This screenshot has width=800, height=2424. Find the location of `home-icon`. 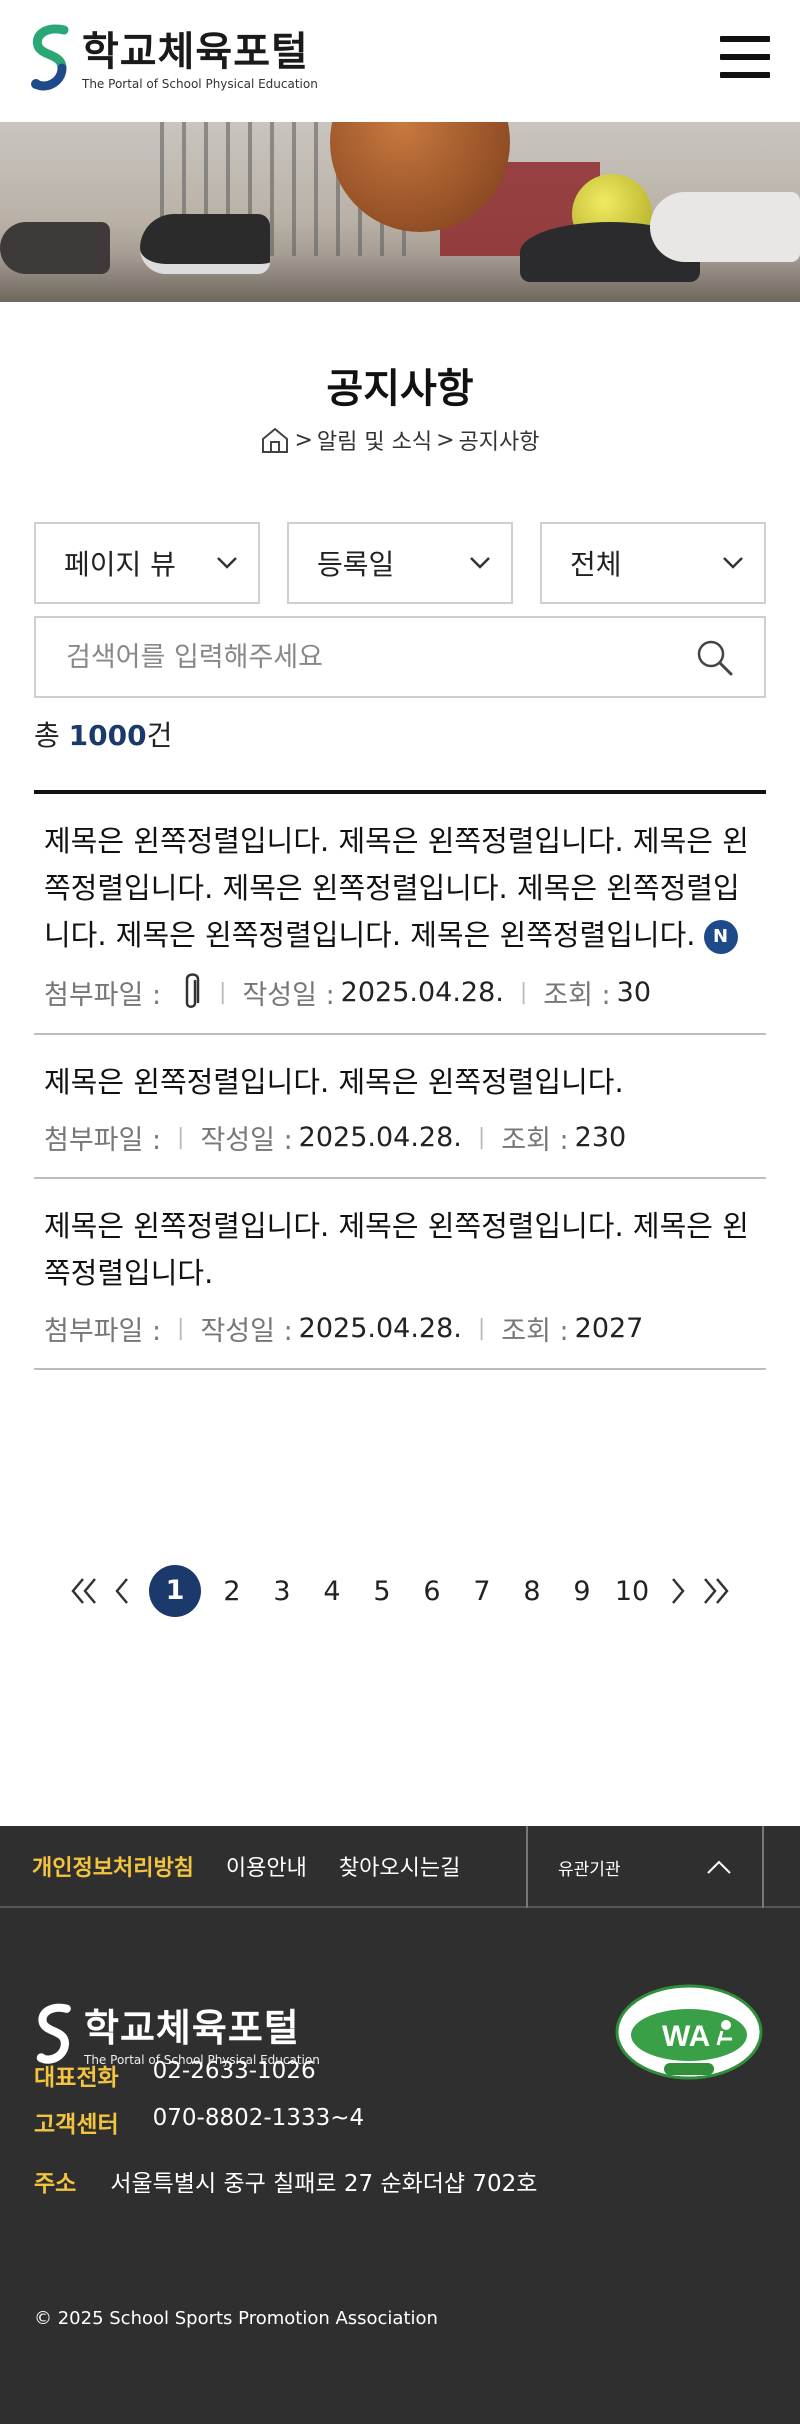

home-icon is located at coordinates (275, 440).